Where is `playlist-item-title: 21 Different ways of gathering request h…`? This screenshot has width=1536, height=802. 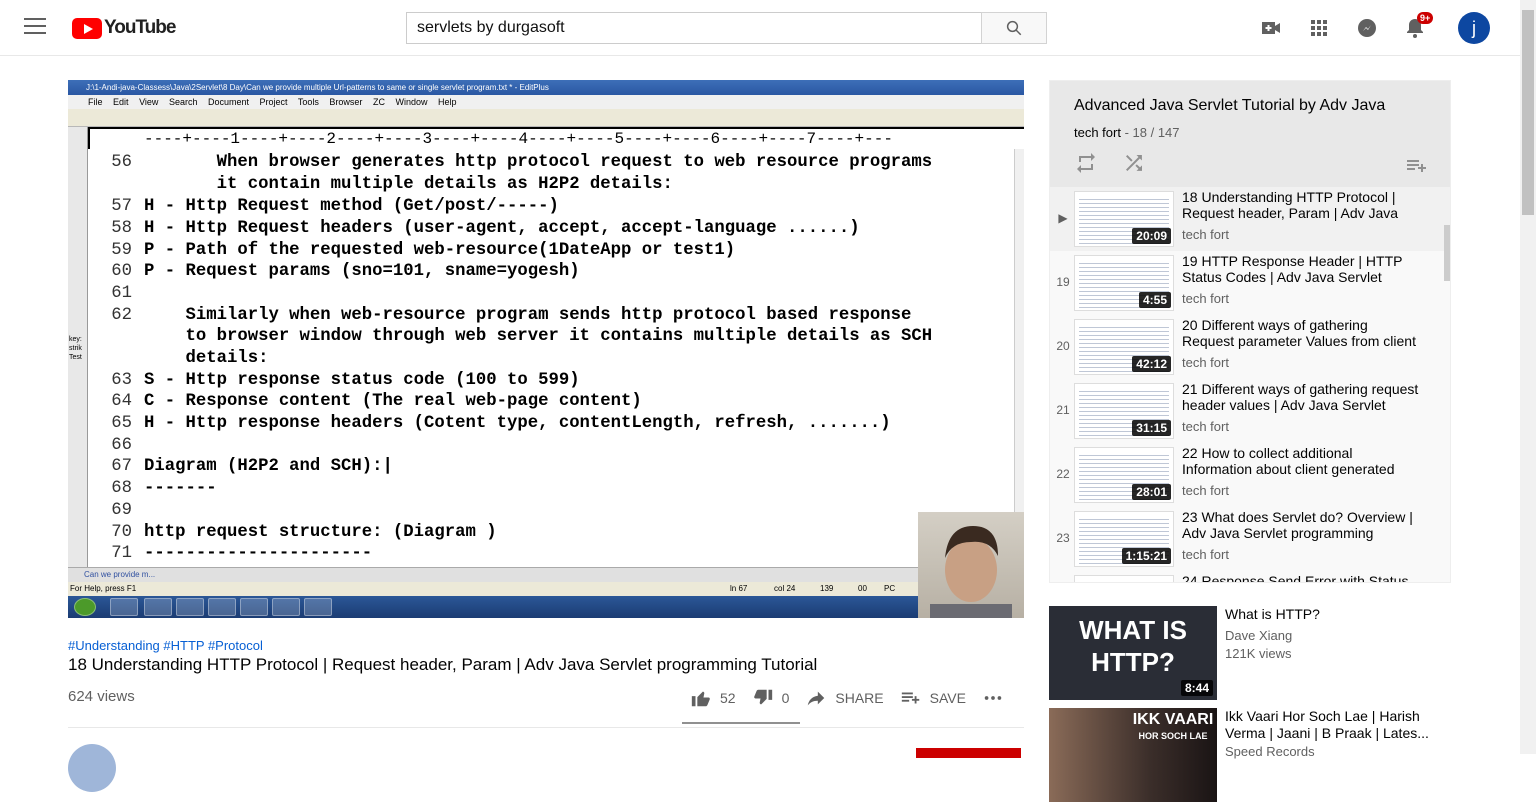
playlist-item-title: 21 Different ways of gathering request h… is located at coordinates (1300, 397).